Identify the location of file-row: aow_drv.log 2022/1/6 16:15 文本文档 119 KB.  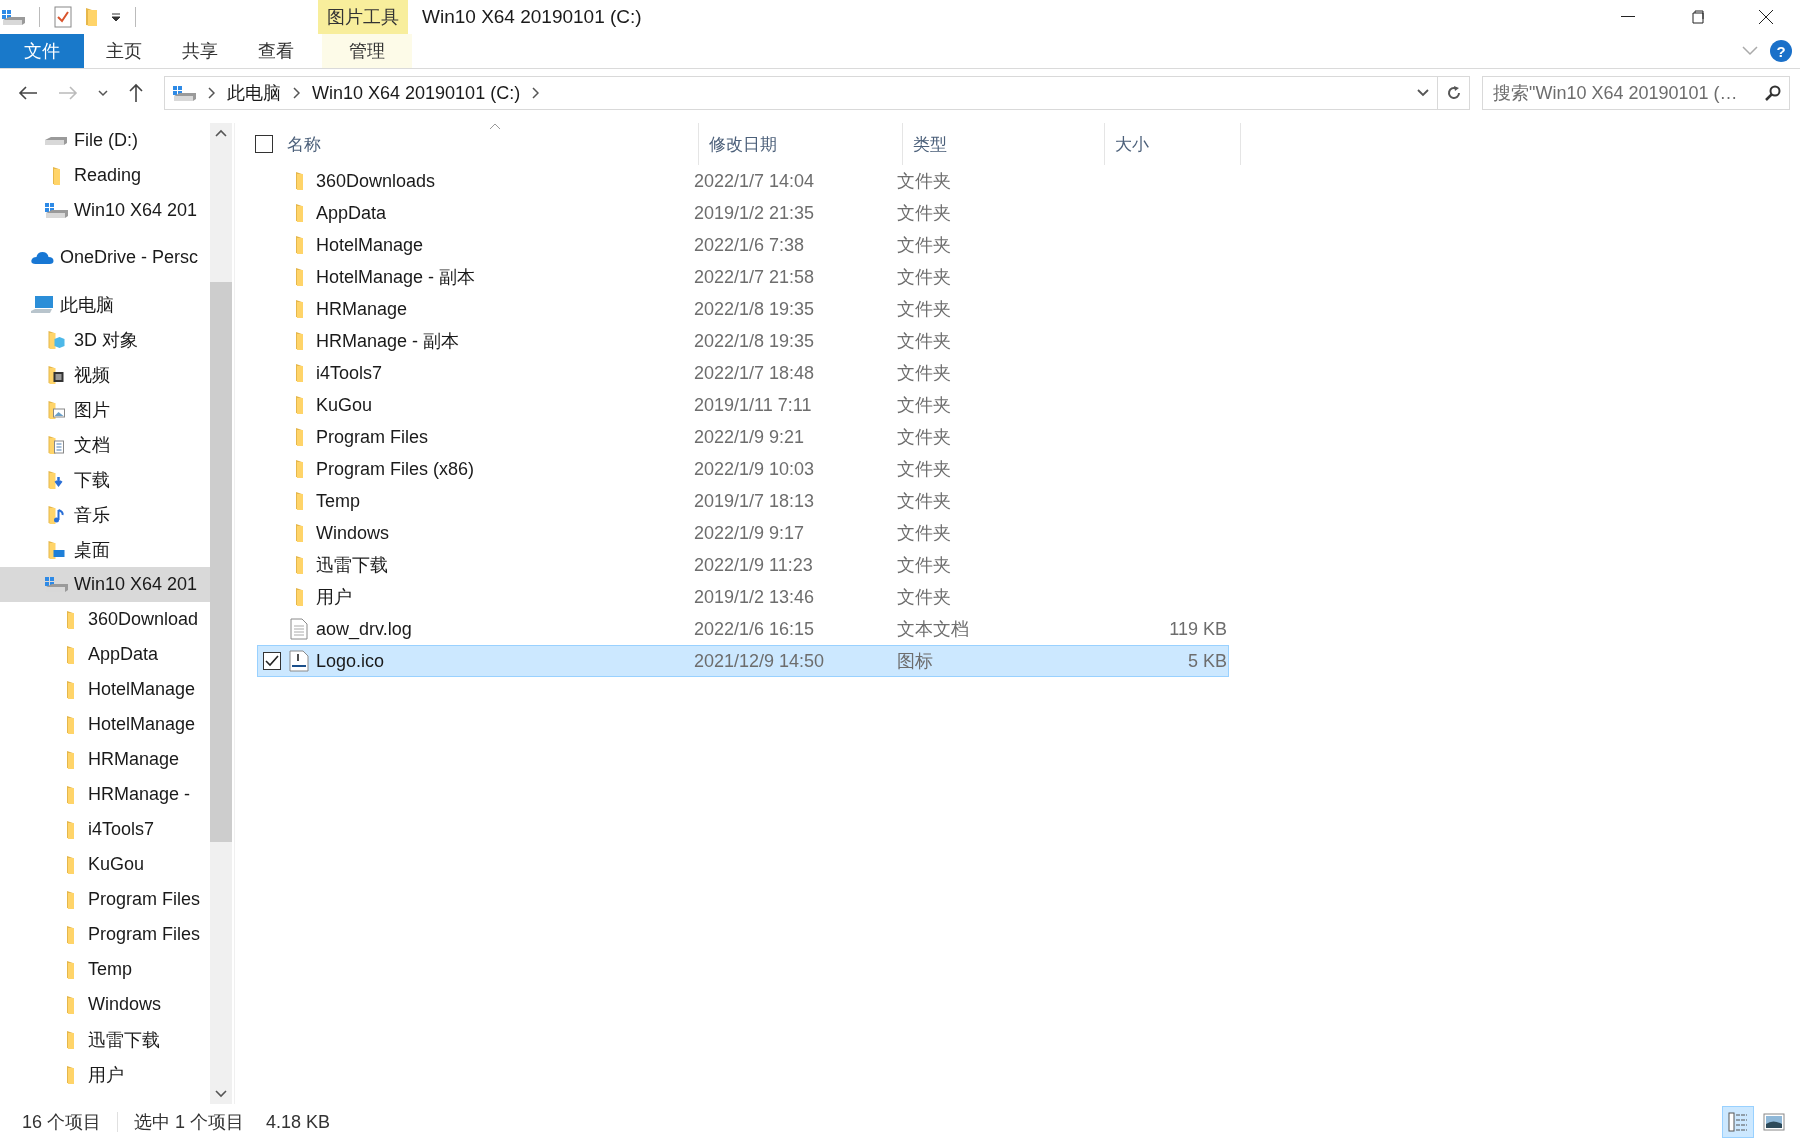
(743, 629).